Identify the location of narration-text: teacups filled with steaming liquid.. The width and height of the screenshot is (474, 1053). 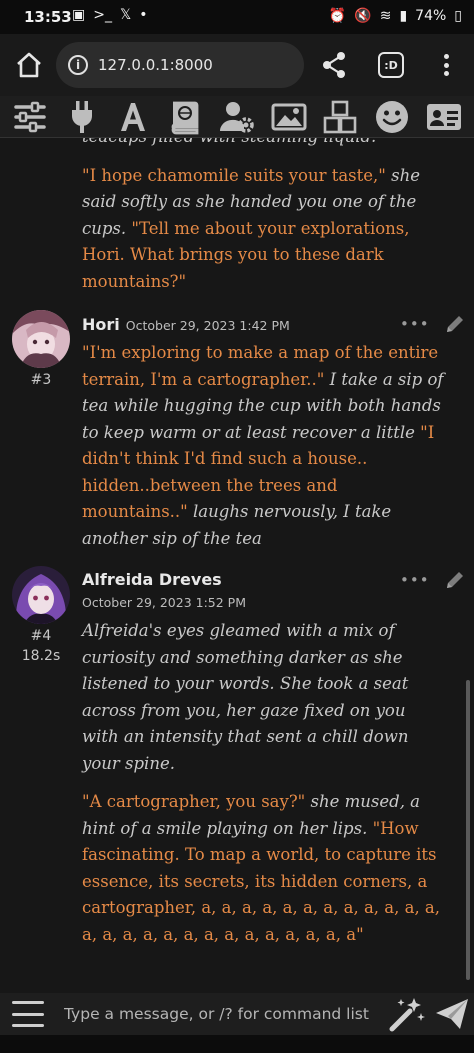
(229, 142).